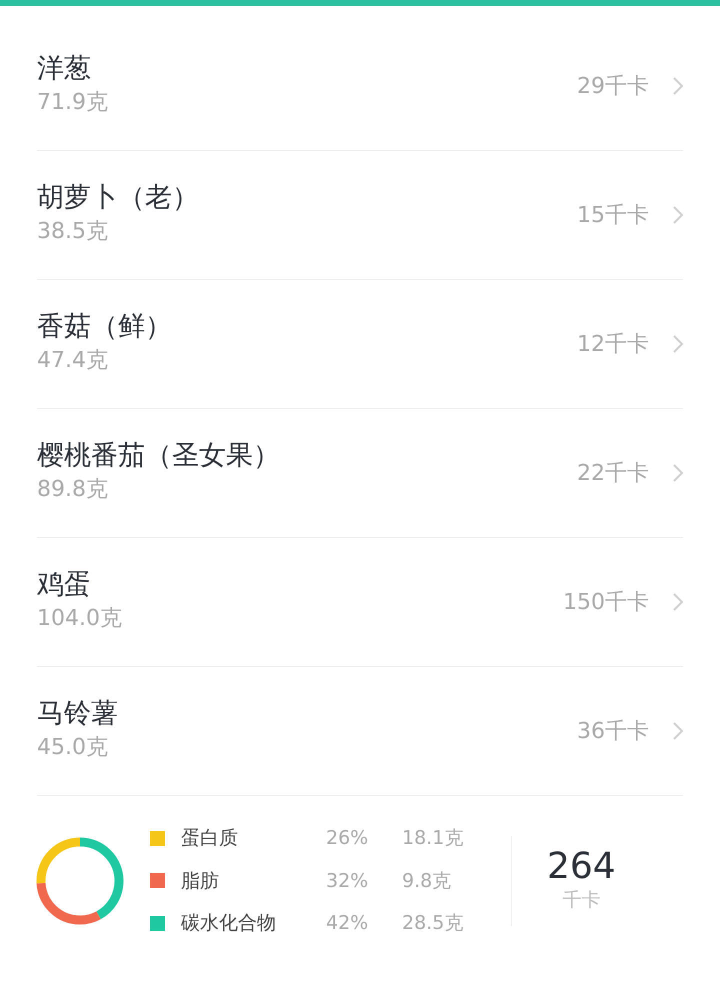 This screenshot has width=720, height=984. Describe the element at coordinates (360, 602) in the screenshot. I see `food-row: 鸡蛋 104.0克 150千卡` at that location.